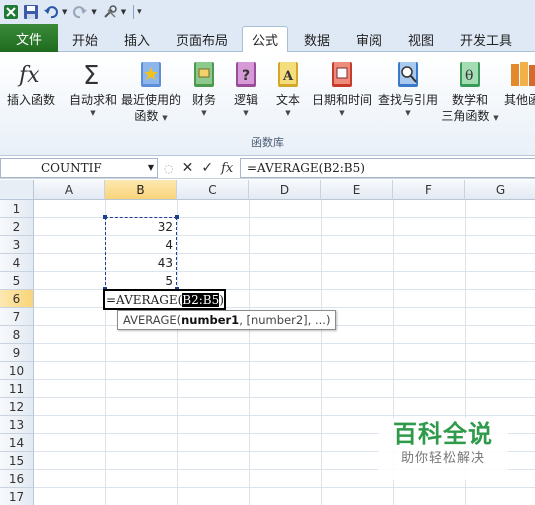 This screenshot has width=535, height=505. Describe the element at coordinates (92, 100) in the screenshot. I see `autosum-label: 自动求和` at that location.